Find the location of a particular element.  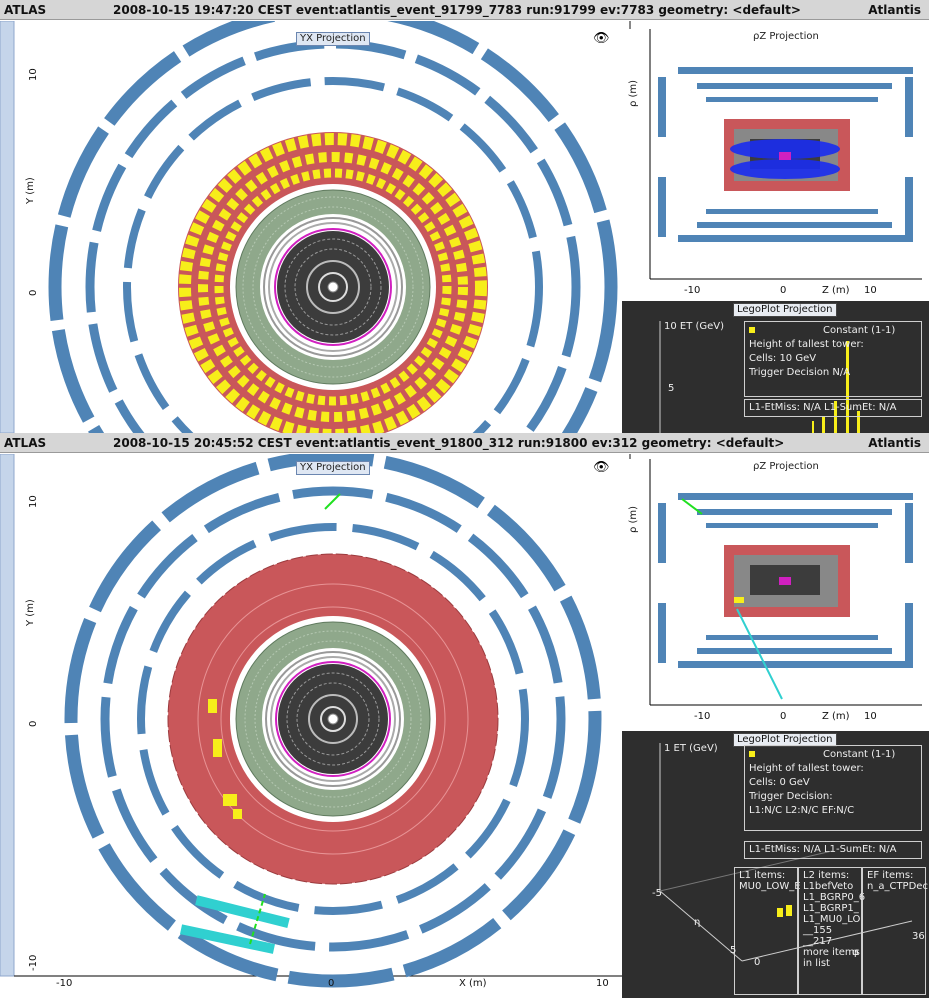

lego-axis-label-2: 1 ET (GeV) is located at coordinates (691, 748).